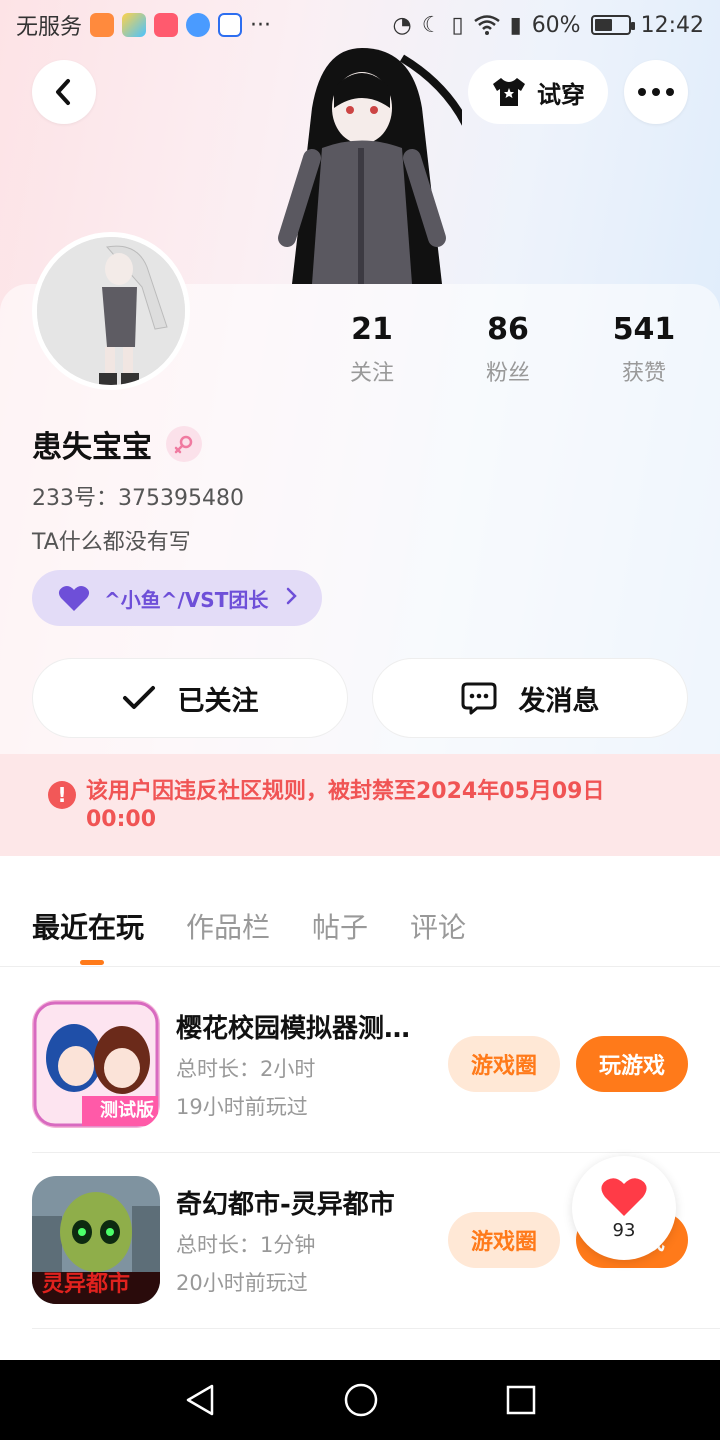 The image size is (720, 1440). Describe the element at coordinates (515, 25) in the screenshot. I see `sim-alert-icon: ▮` at that location.